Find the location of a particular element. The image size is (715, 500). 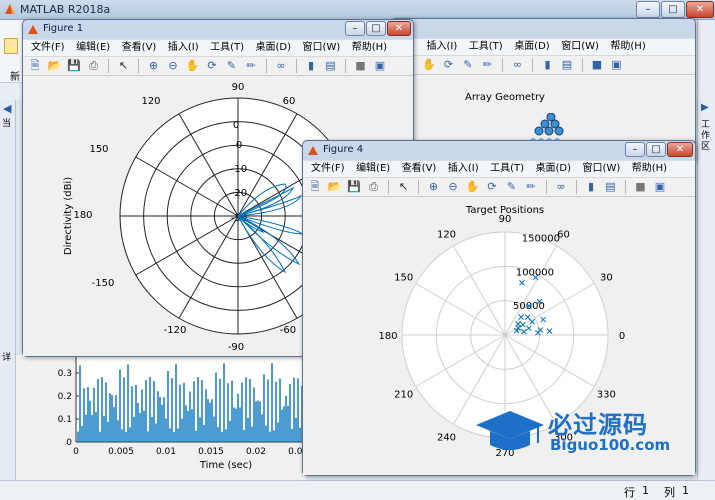

angle-tick-label: 0 is located at coordinates (622, 336).